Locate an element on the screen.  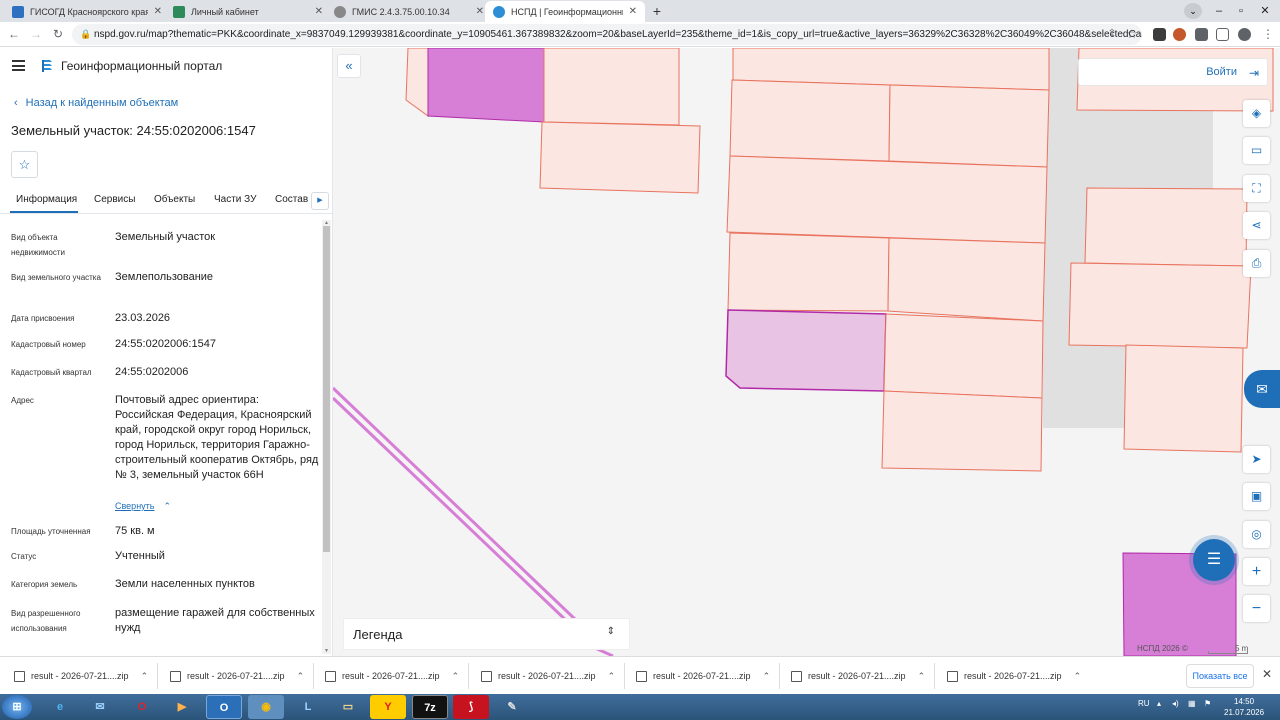
navigate-icon: ➤ is located at coordinates (1256, 459).